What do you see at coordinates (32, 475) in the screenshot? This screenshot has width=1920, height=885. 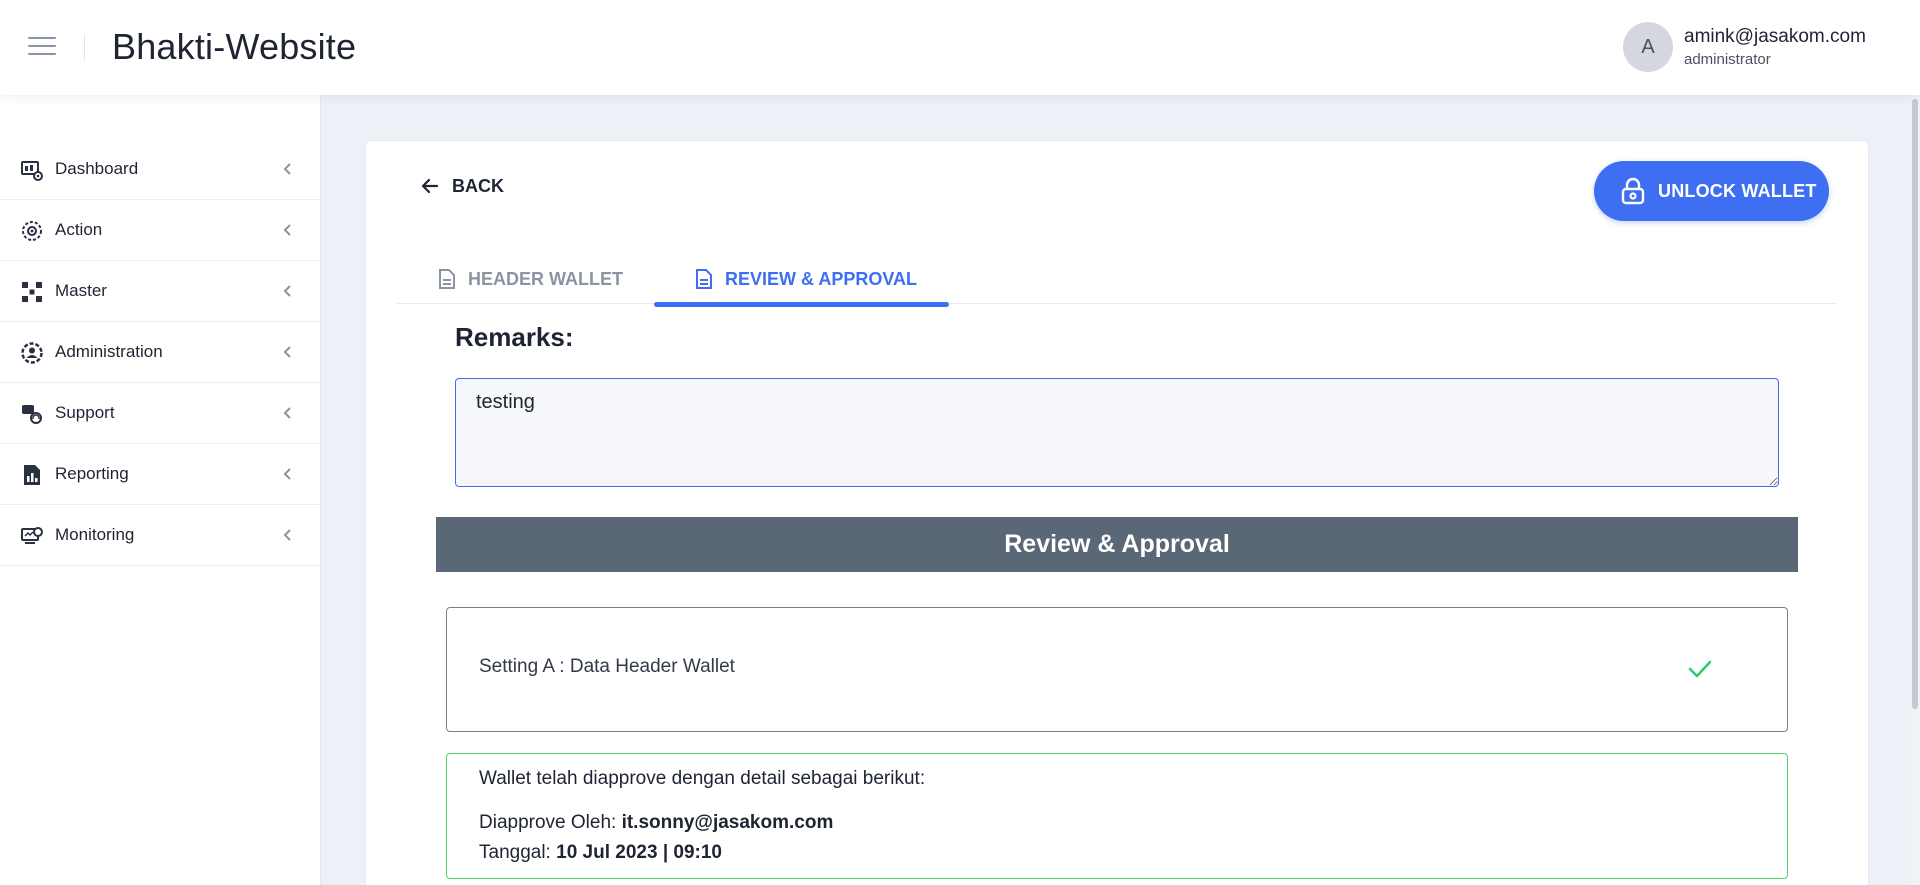 I see `reporting-icon` at bounding box center [32, 475].